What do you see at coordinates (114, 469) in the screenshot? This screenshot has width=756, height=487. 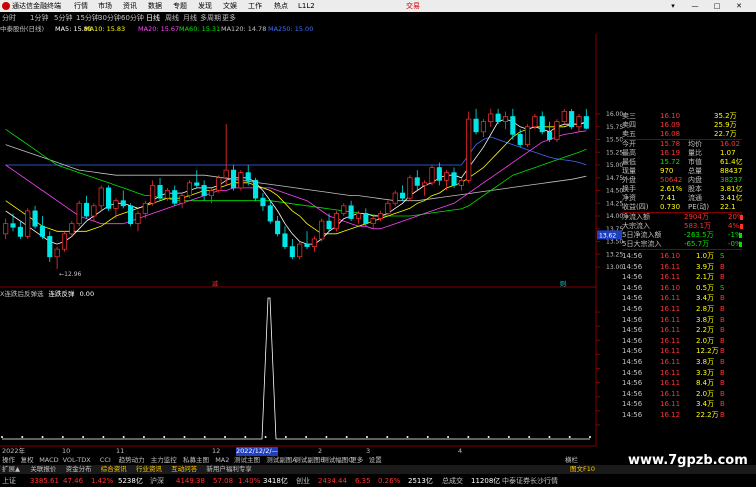 I see `extension-tab: 综合资讯` at bounding box center [114, 469].